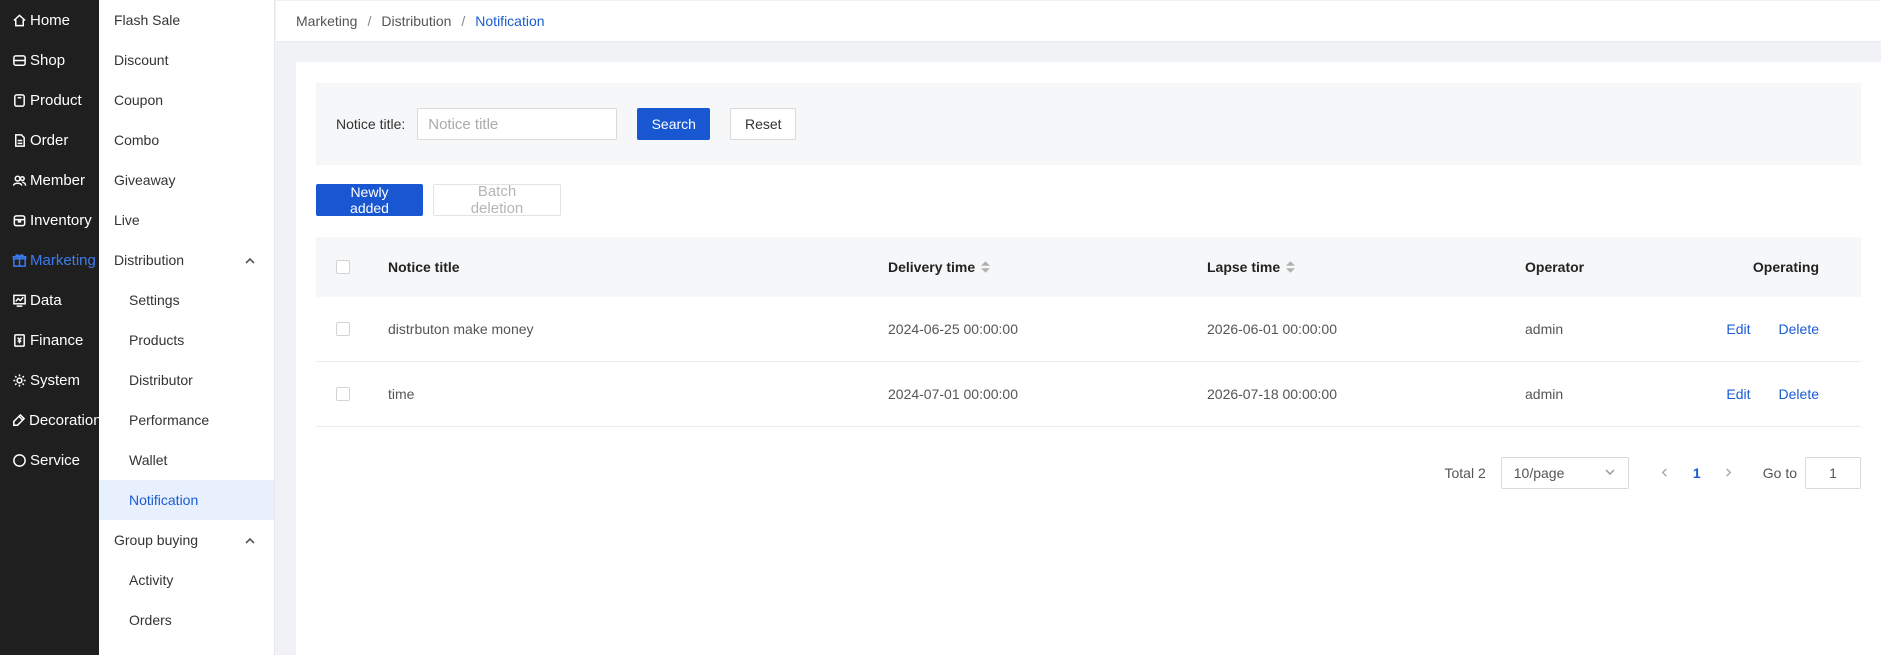 Image resolution: width=1881 pixels, height=655 pixels. I want to click on nav-item-finance: Finance, so click(49, 340).